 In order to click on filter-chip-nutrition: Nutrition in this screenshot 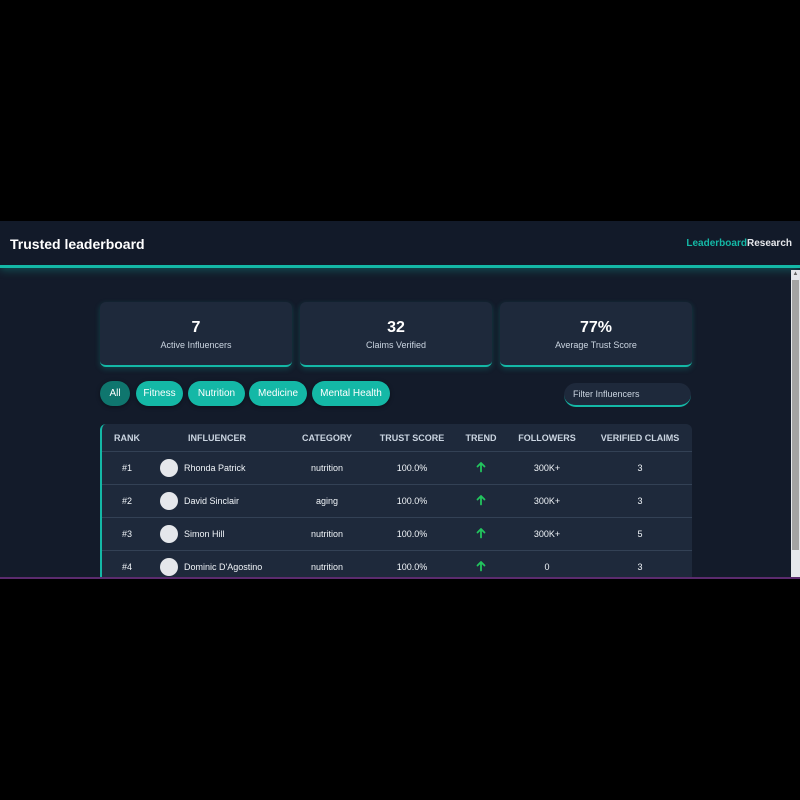, I will do `click(216, 393)`.